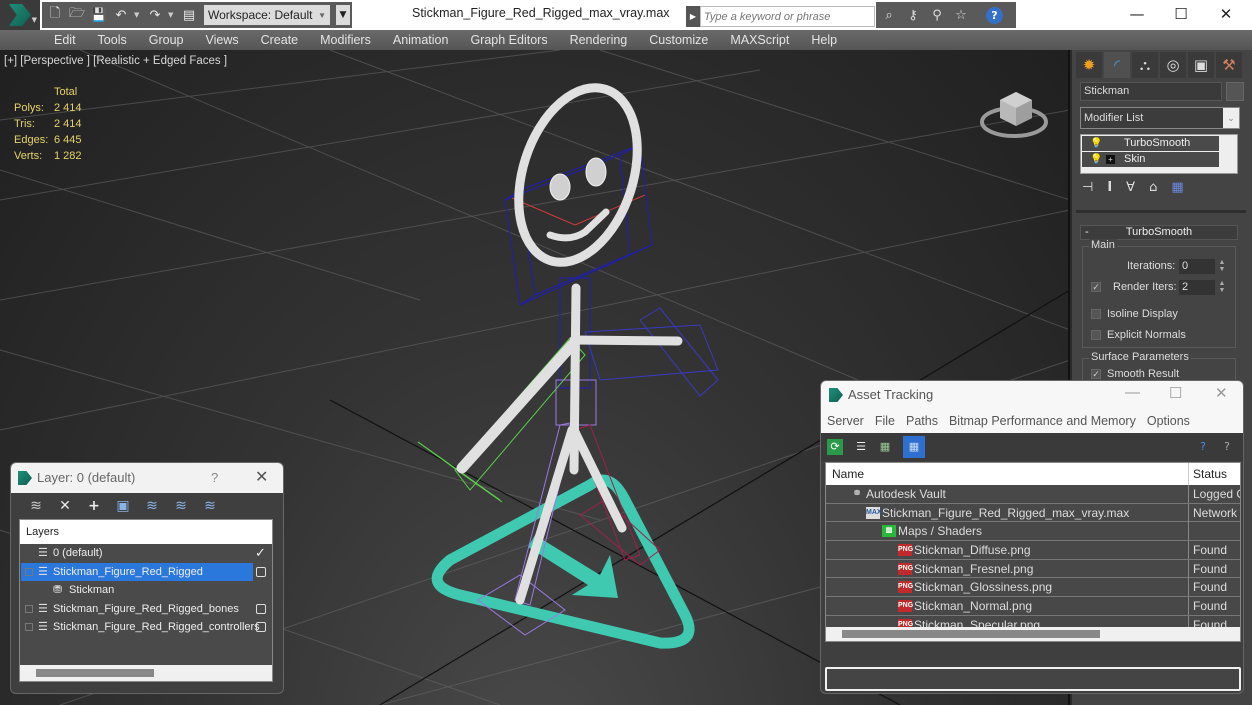 Image resolution: width=1252 pixels, height=705 pixels. I want to click on expand-box-icon: +, so click(1110, 159).